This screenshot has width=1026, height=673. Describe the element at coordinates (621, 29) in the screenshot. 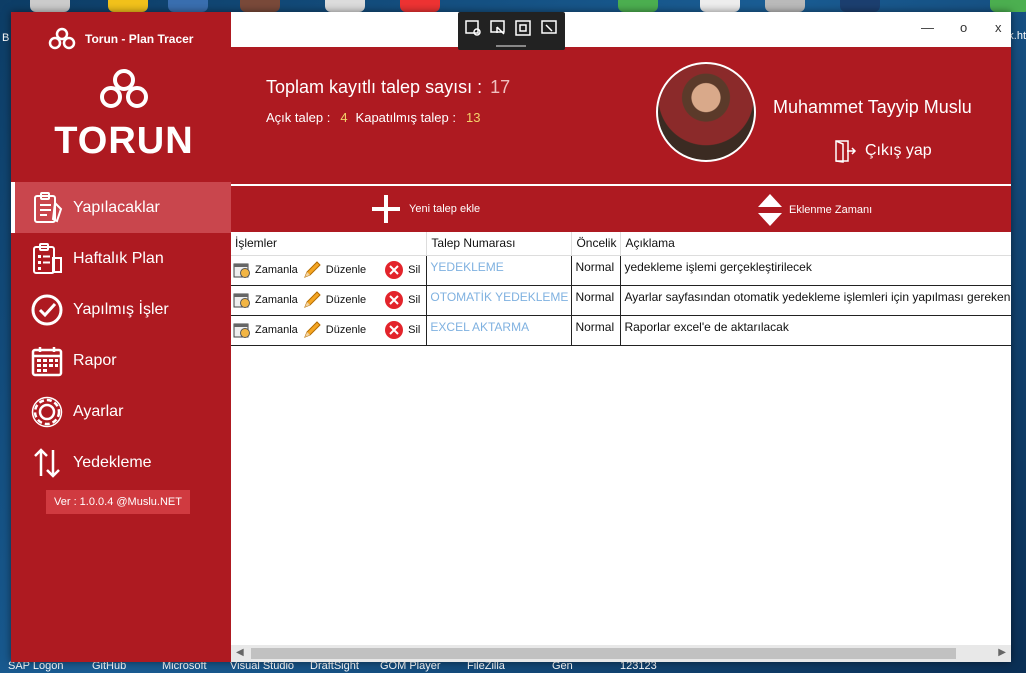

I see `title-bar: — o x` at that location.